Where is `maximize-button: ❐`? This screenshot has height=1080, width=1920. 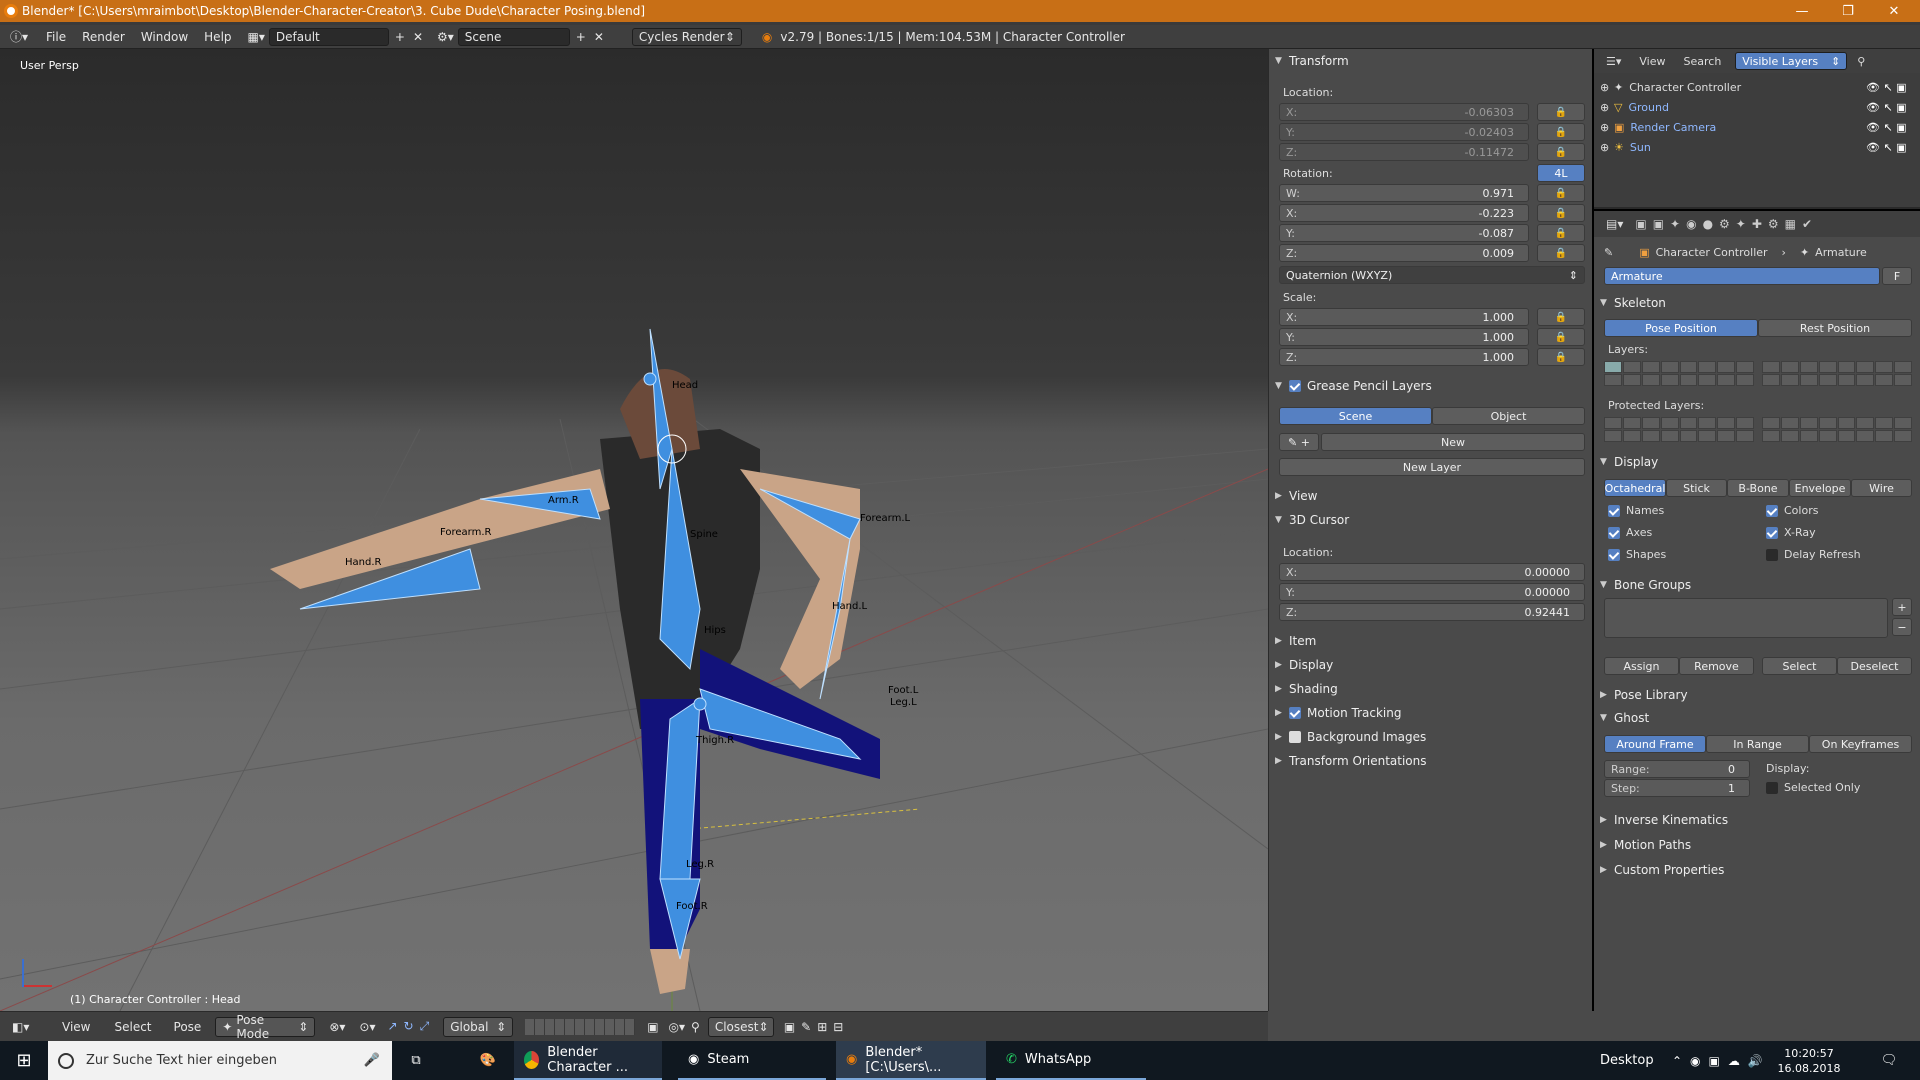 maximize-button: ❐ is located at coordinates (1848, 11).